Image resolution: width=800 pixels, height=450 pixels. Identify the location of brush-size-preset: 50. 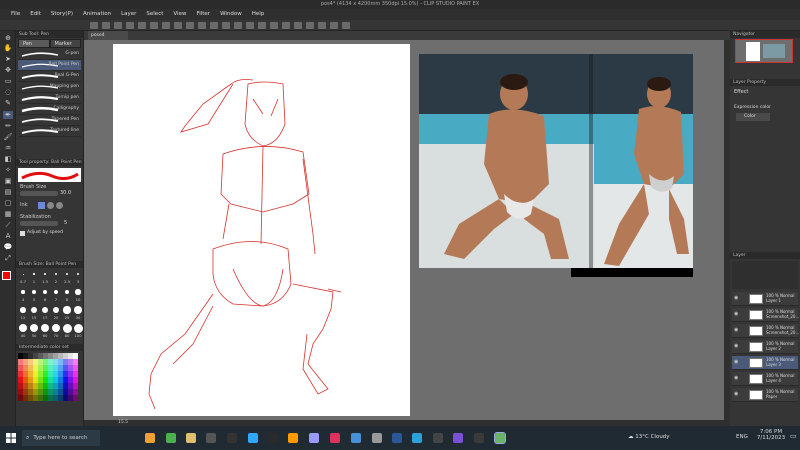
(34, 330).